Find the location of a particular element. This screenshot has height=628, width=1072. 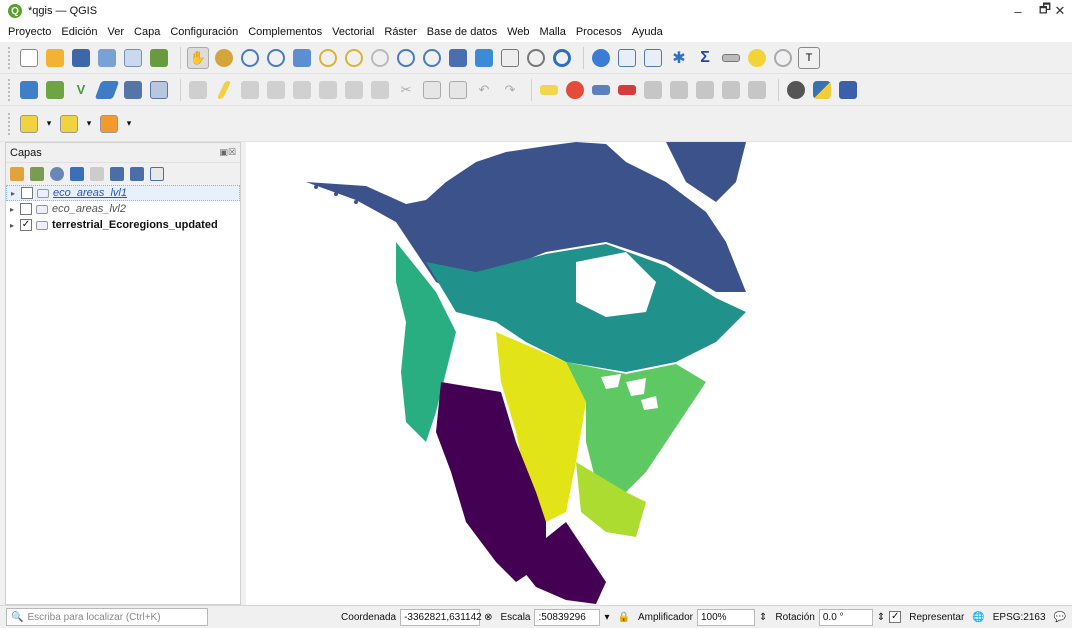

map-tips-icon is located at coordinates (757, 58).